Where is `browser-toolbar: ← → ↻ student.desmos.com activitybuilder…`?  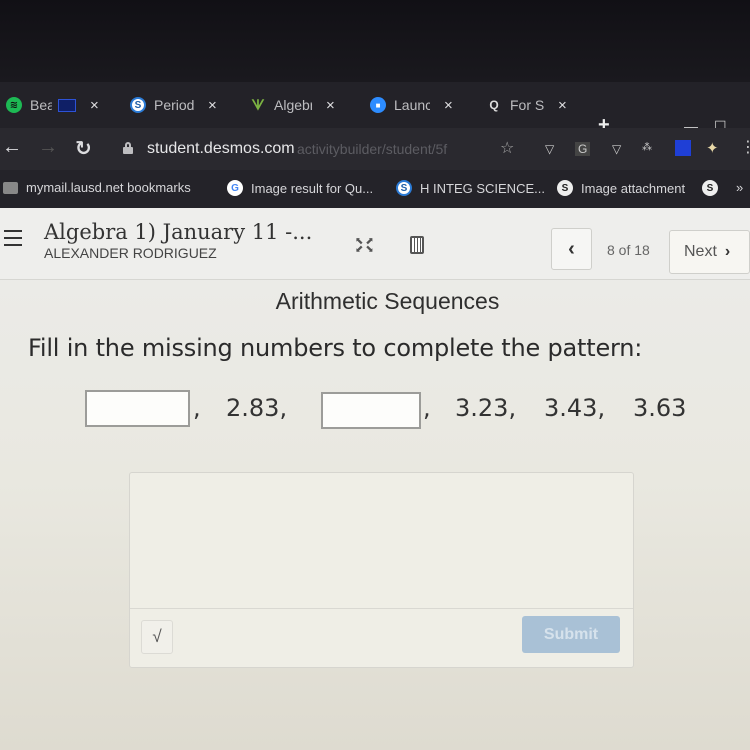 browser-toolbar: ← → ↻ student.desmos.com activitybuilder… is located at coordinates (375, 149).